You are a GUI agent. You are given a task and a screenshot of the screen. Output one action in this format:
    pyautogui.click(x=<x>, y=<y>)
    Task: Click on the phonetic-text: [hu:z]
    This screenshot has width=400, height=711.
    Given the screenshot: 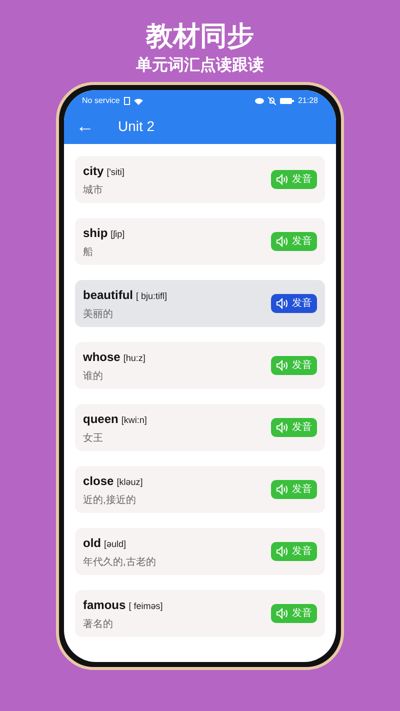 What is the action you would take?
    pyautogui.click(x=134, y=358)
    